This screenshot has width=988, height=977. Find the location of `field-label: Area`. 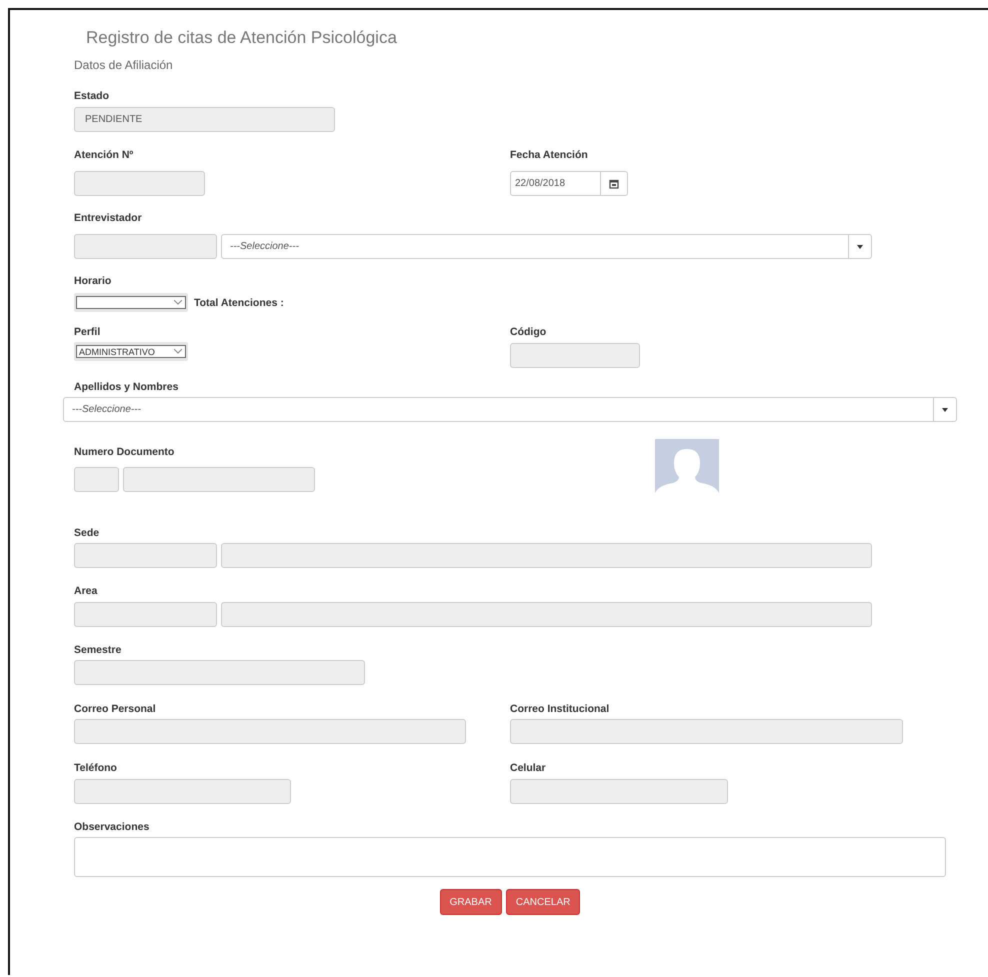

field-label: Area is located at coordinates (86, 591).